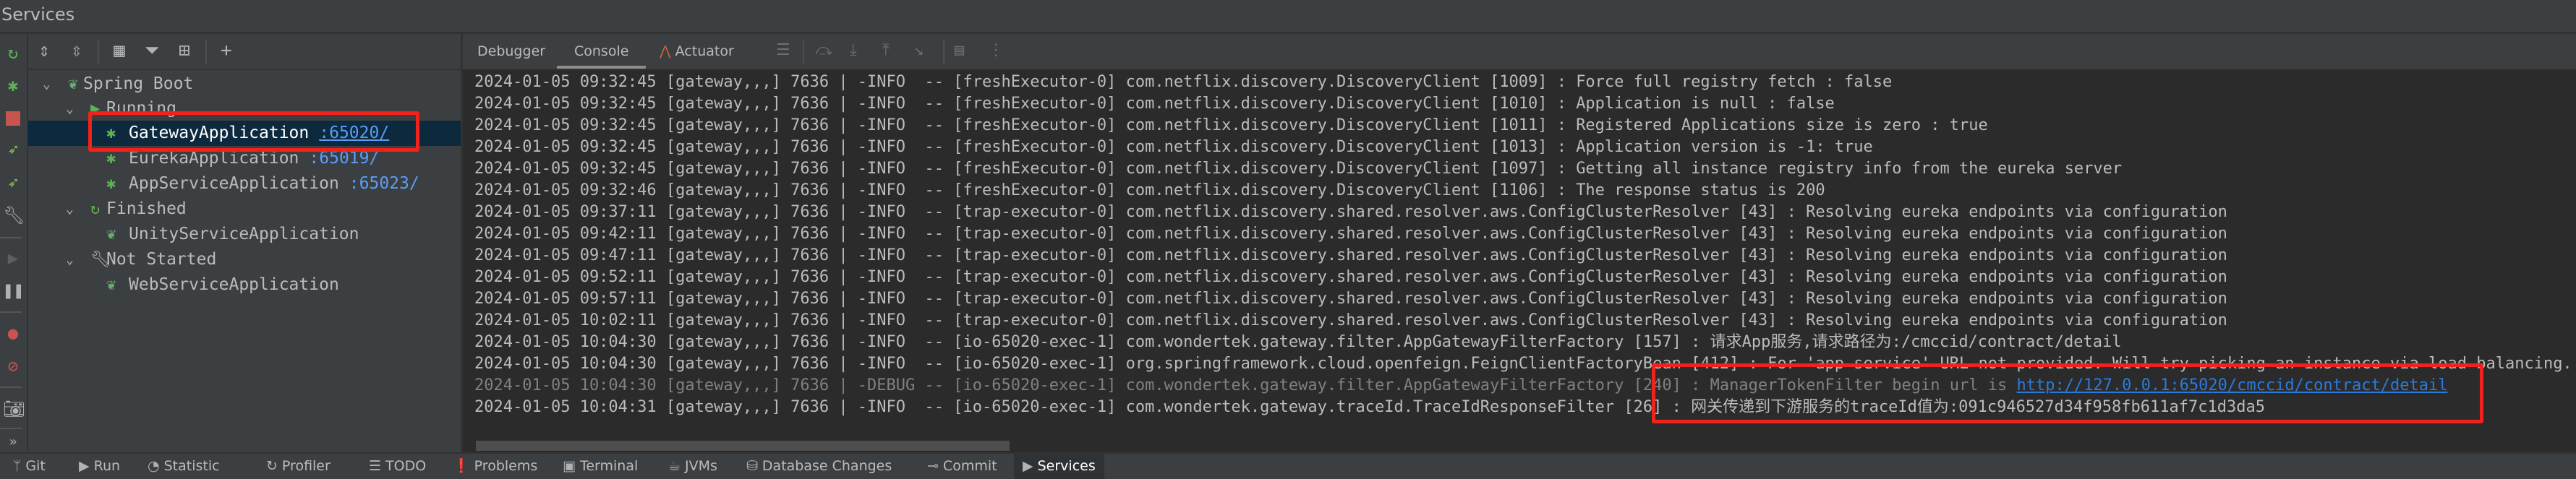 The height and width of the screenshot is (479, 2576). Describe the element at coordinates (14, 409) in the screenshot. I see `camera-icon: 📷︎` at that location.